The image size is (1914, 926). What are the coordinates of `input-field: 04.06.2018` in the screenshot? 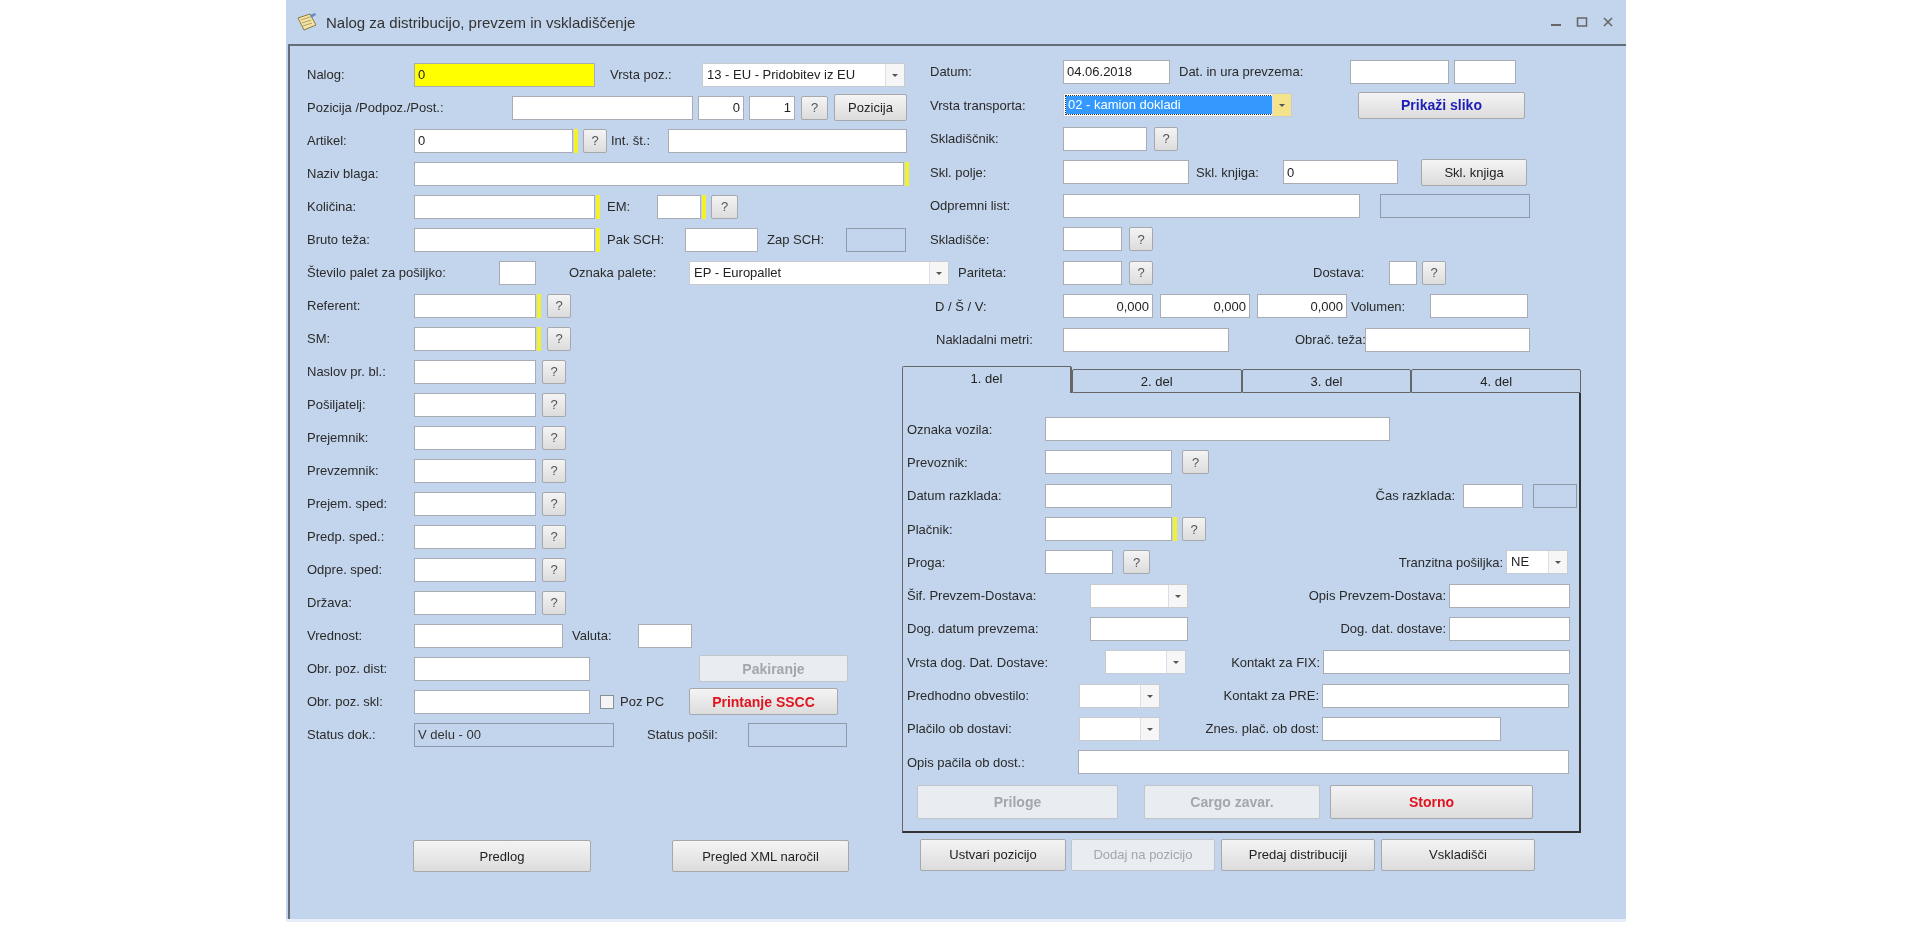 It's located at (1116, 71).